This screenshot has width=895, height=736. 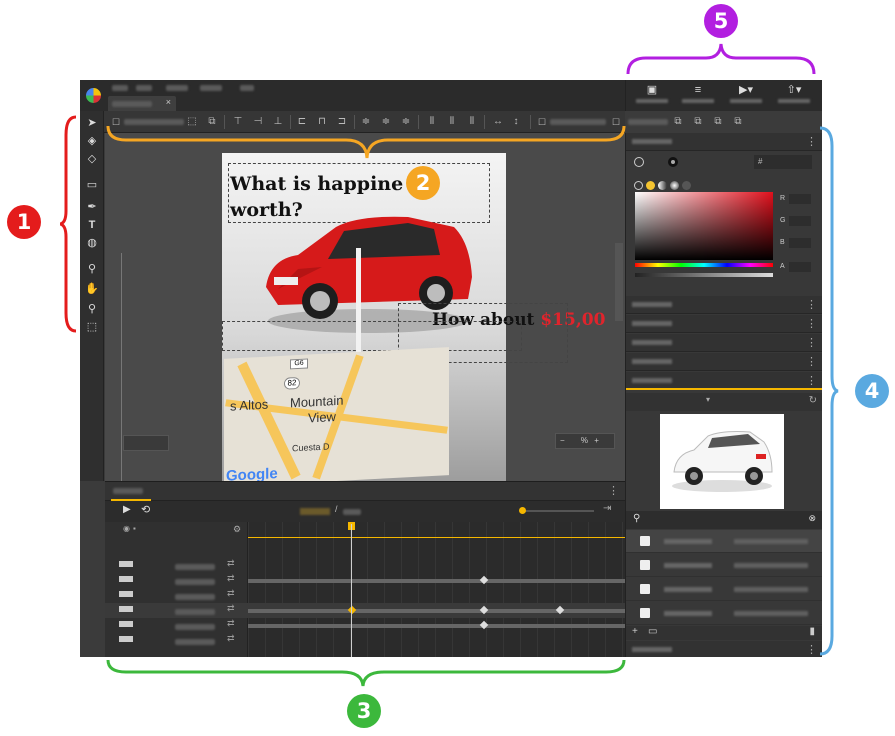 What do you see at coordinates (92, 123) in the screenshot?
I see `select-arrow-icon: ➤` at bounding box center [92, 123].